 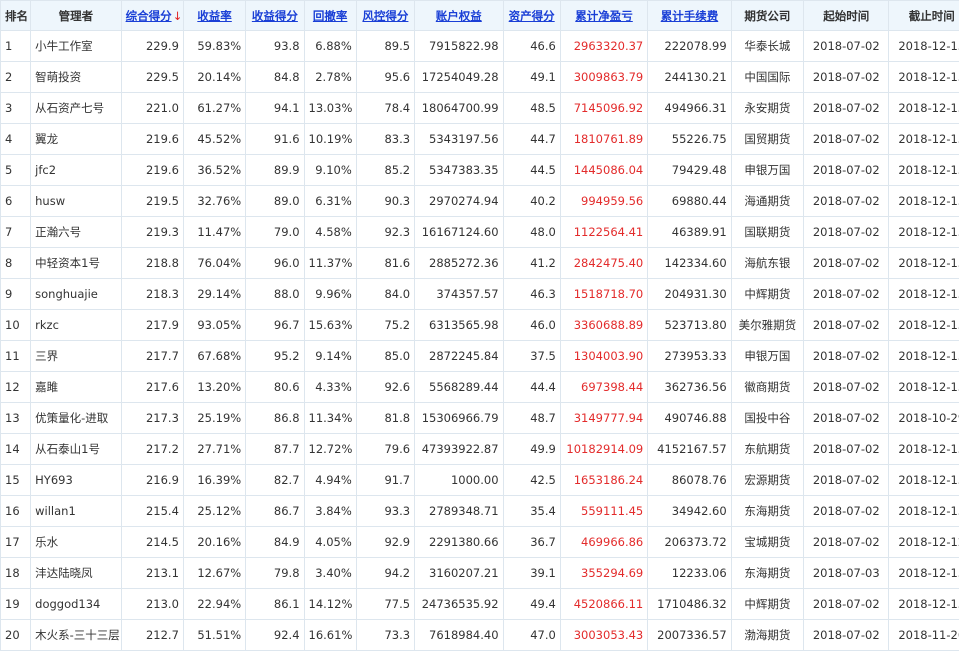 What do you see at coordinates (689, 46) in the screenshot?
I see `fees-cell: 222078.99` at bounding box center [689, 46].